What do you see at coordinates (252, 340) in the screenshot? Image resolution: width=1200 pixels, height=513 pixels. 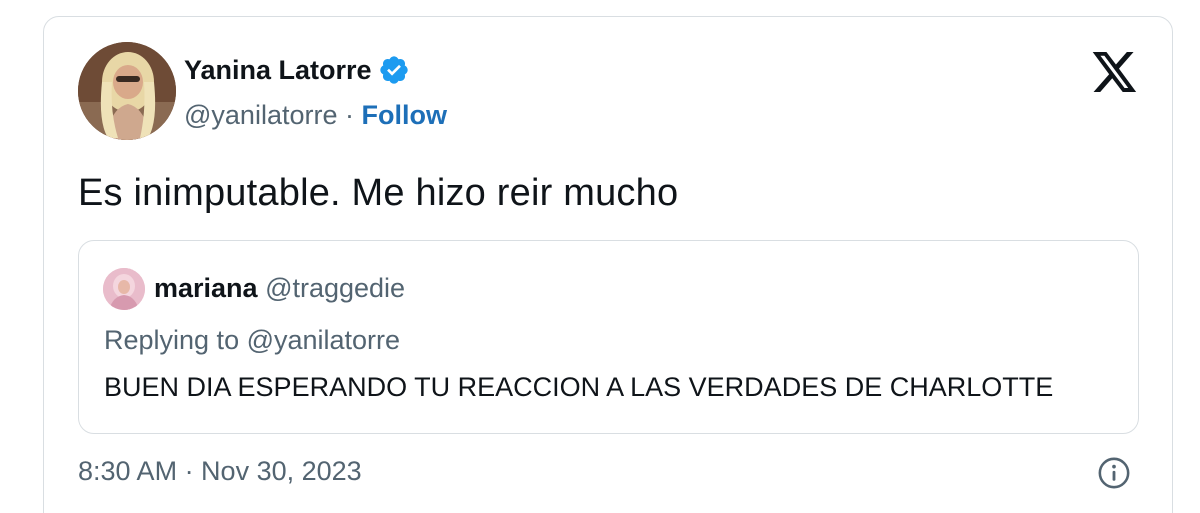 I see `quoted-replying-to: Replying to @yanilatorre` at bounding box center [252, 340].